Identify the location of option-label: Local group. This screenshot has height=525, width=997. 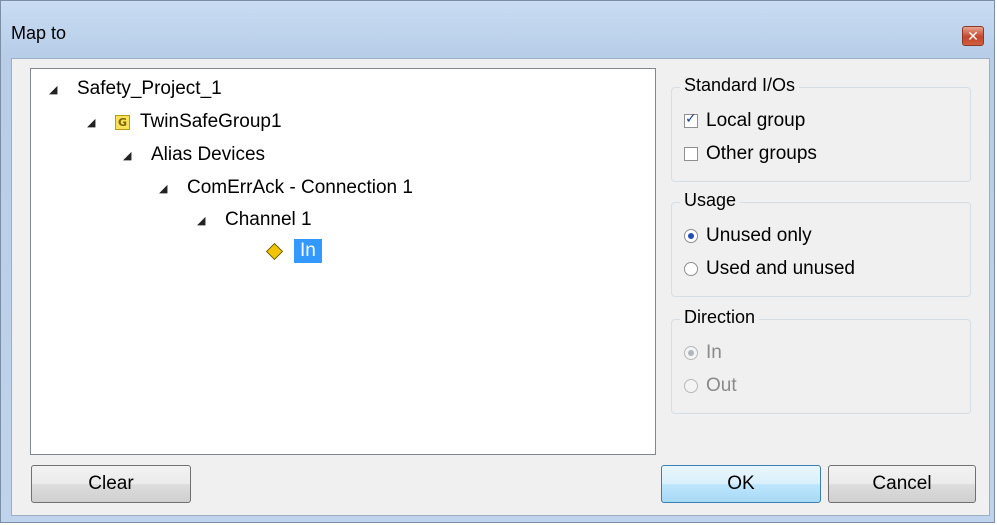
(756, 120).